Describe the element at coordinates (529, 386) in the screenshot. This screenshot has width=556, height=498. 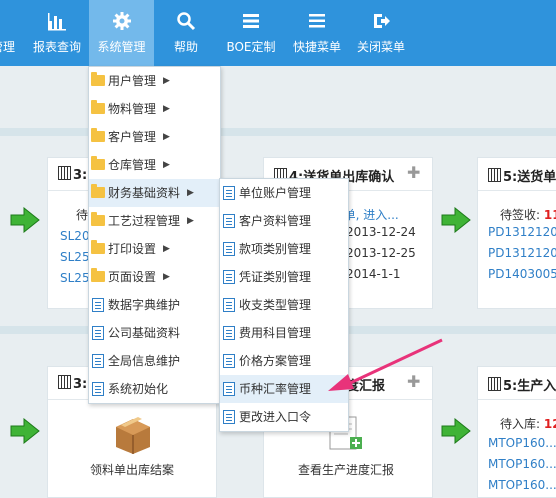
I see `card-title-text: 5:生产入` at that location.